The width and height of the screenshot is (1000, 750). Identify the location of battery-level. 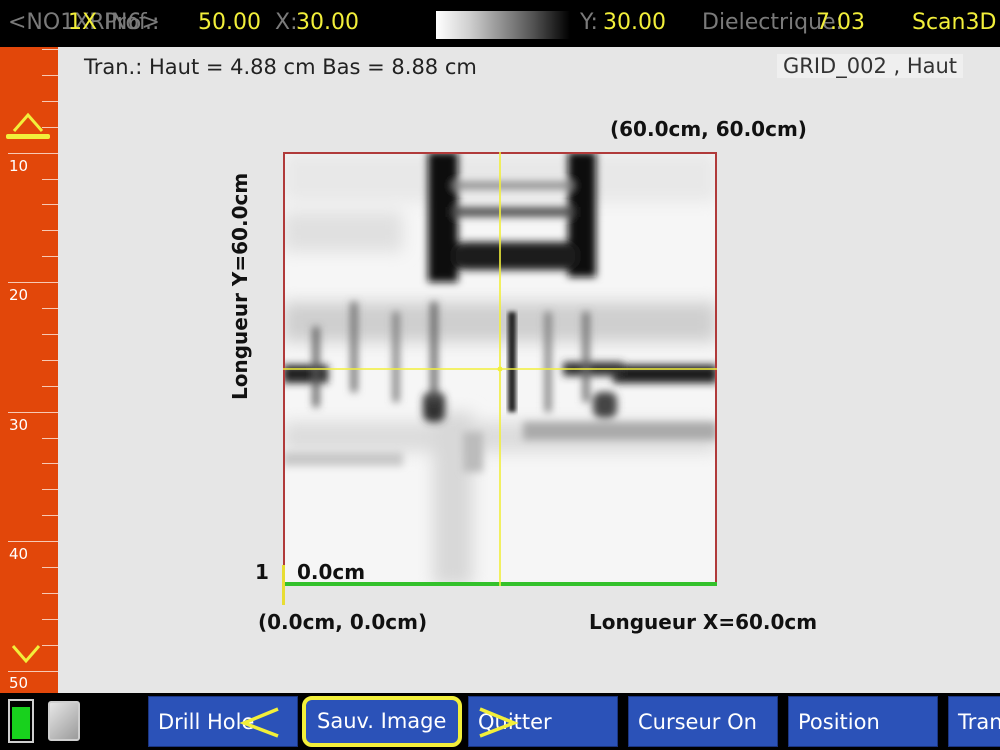
(21, 723).